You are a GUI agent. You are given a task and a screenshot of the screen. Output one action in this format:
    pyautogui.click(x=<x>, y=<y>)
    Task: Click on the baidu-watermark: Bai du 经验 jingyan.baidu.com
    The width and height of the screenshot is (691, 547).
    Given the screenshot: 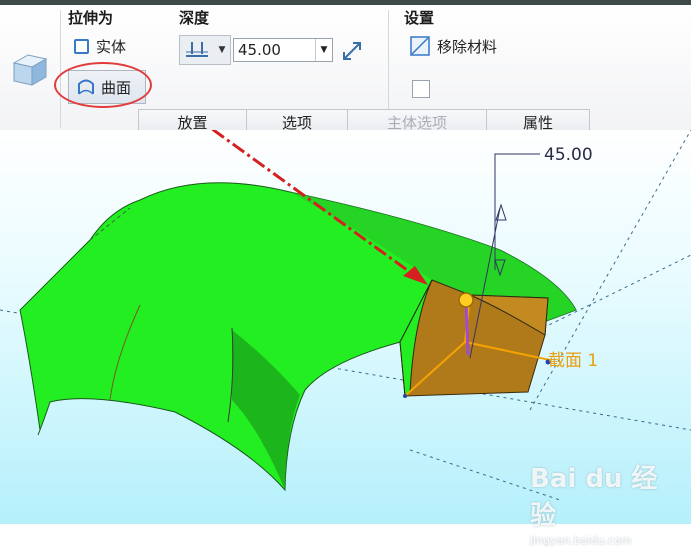 What is the action you would take?
    pyautogui.click(x=605, y=502)
    